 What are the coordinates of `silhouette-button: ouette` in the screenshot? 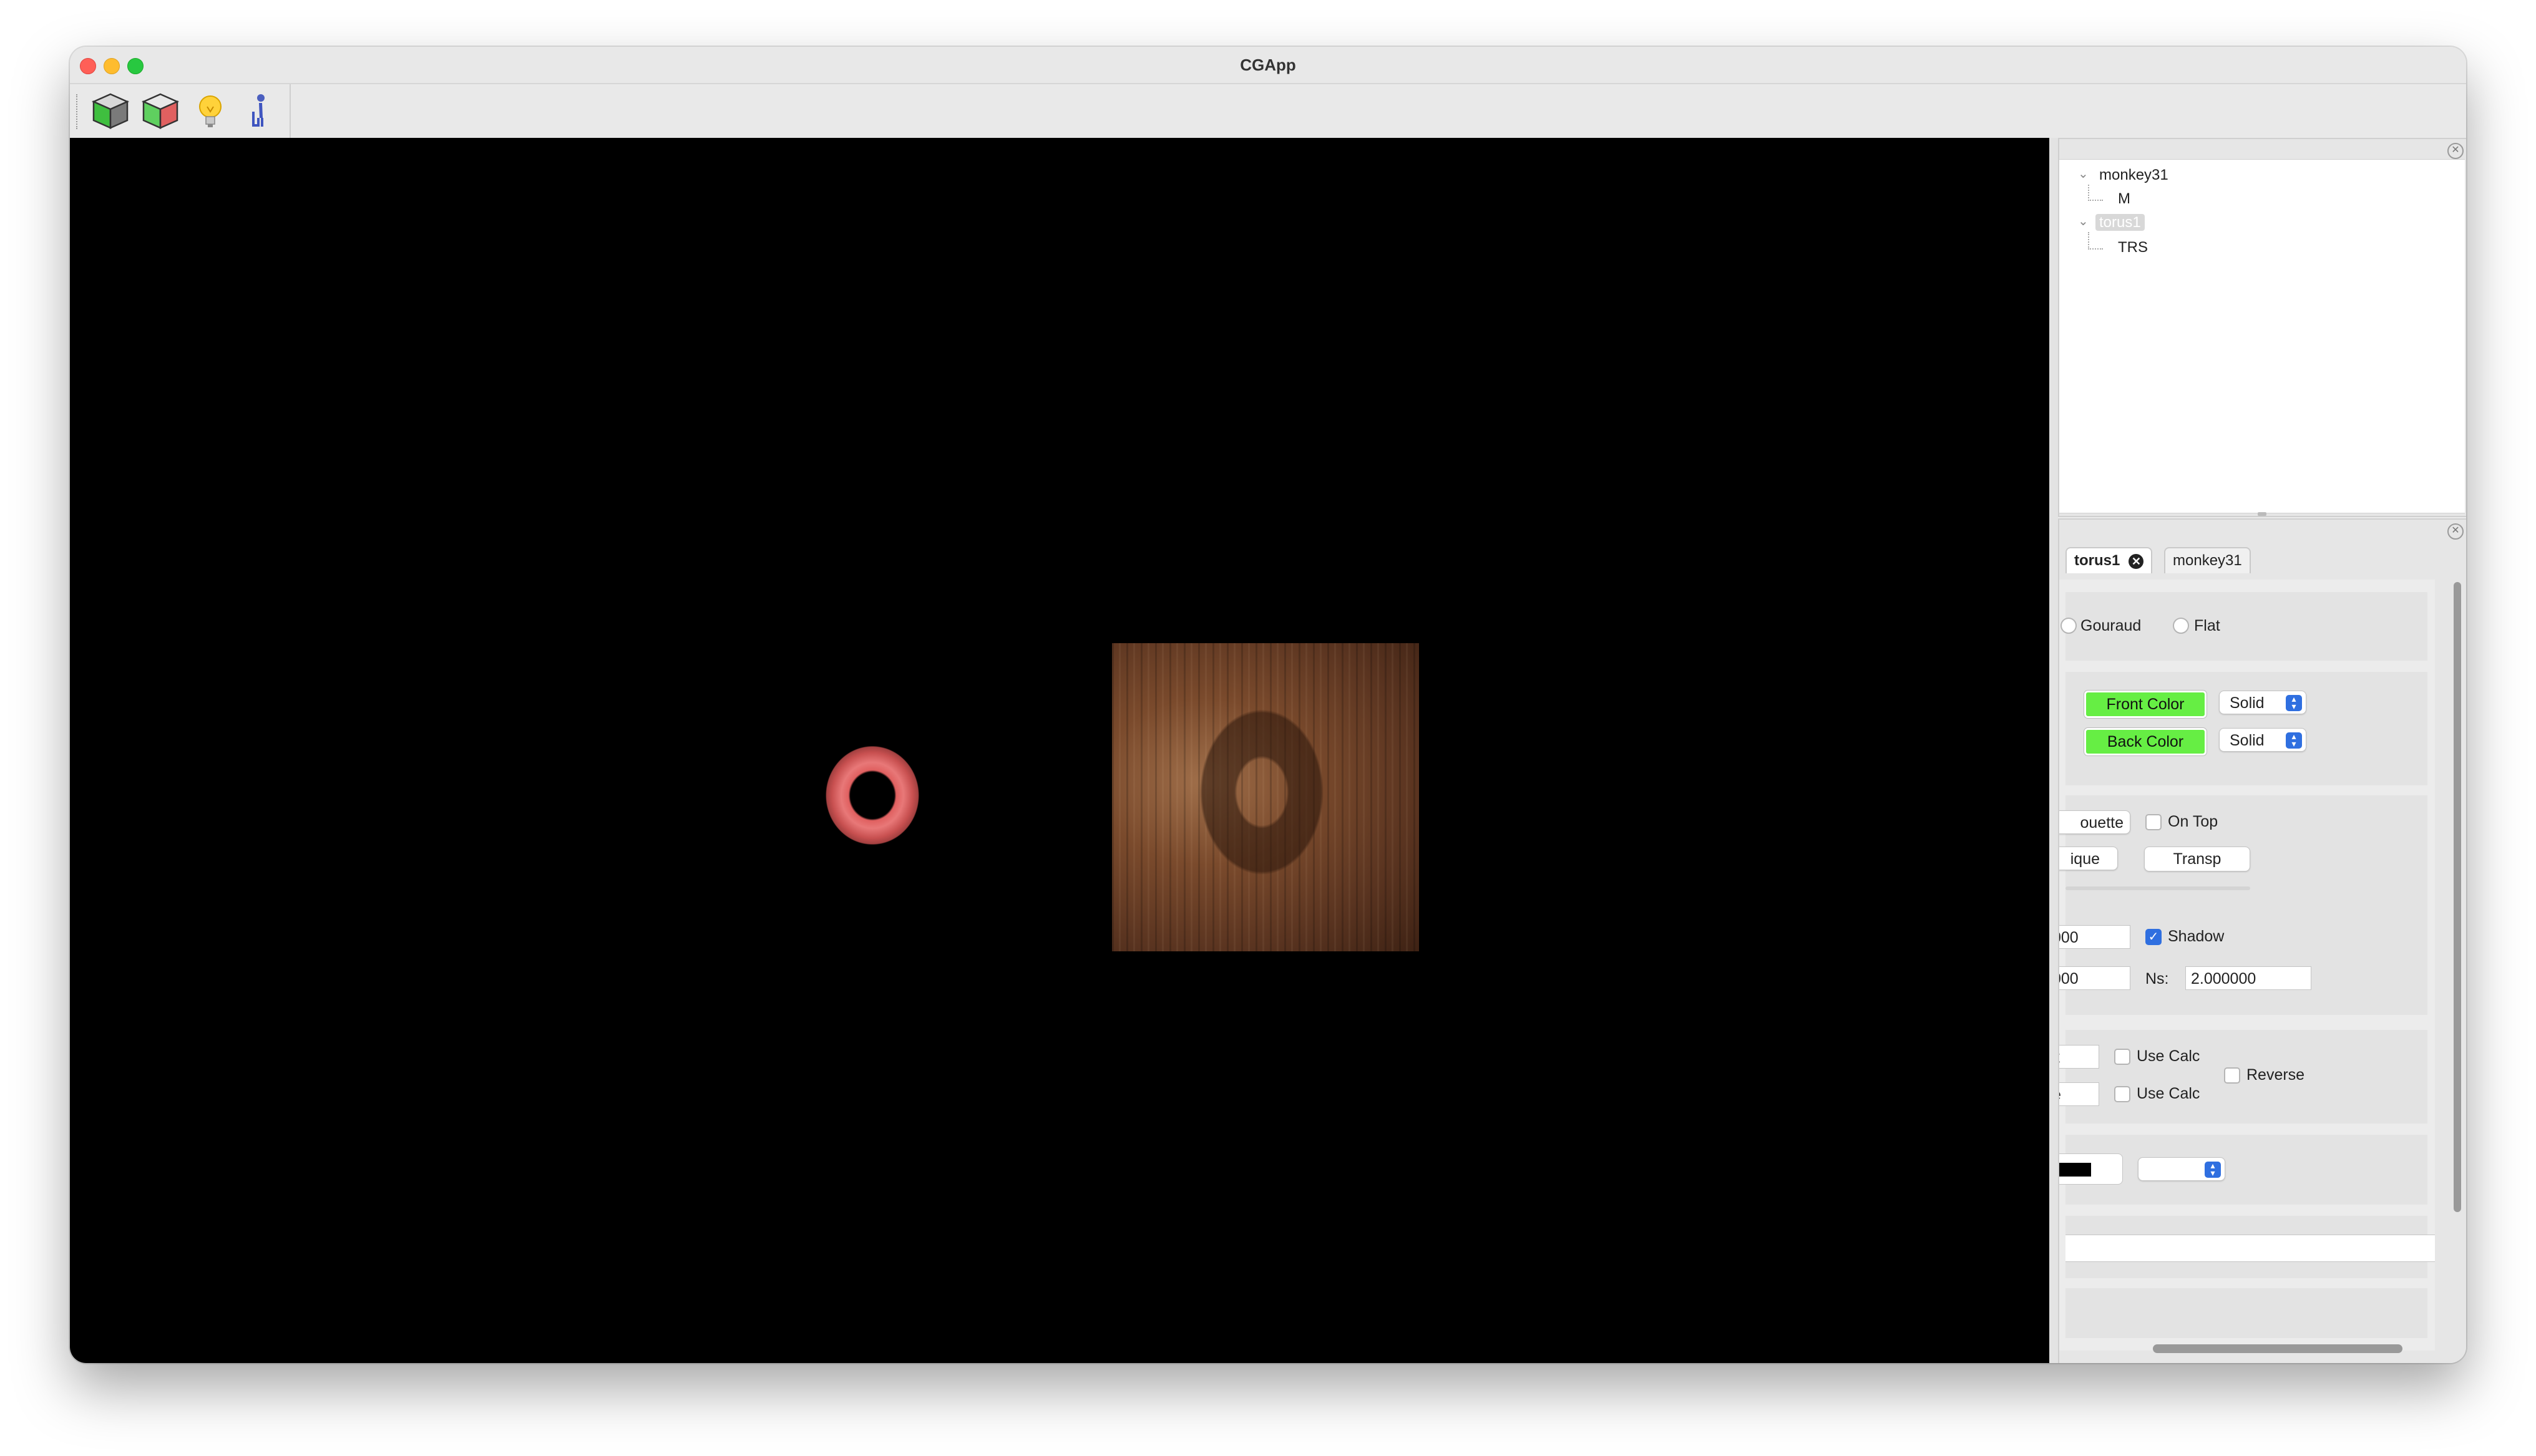 It's located at (2094, 822).